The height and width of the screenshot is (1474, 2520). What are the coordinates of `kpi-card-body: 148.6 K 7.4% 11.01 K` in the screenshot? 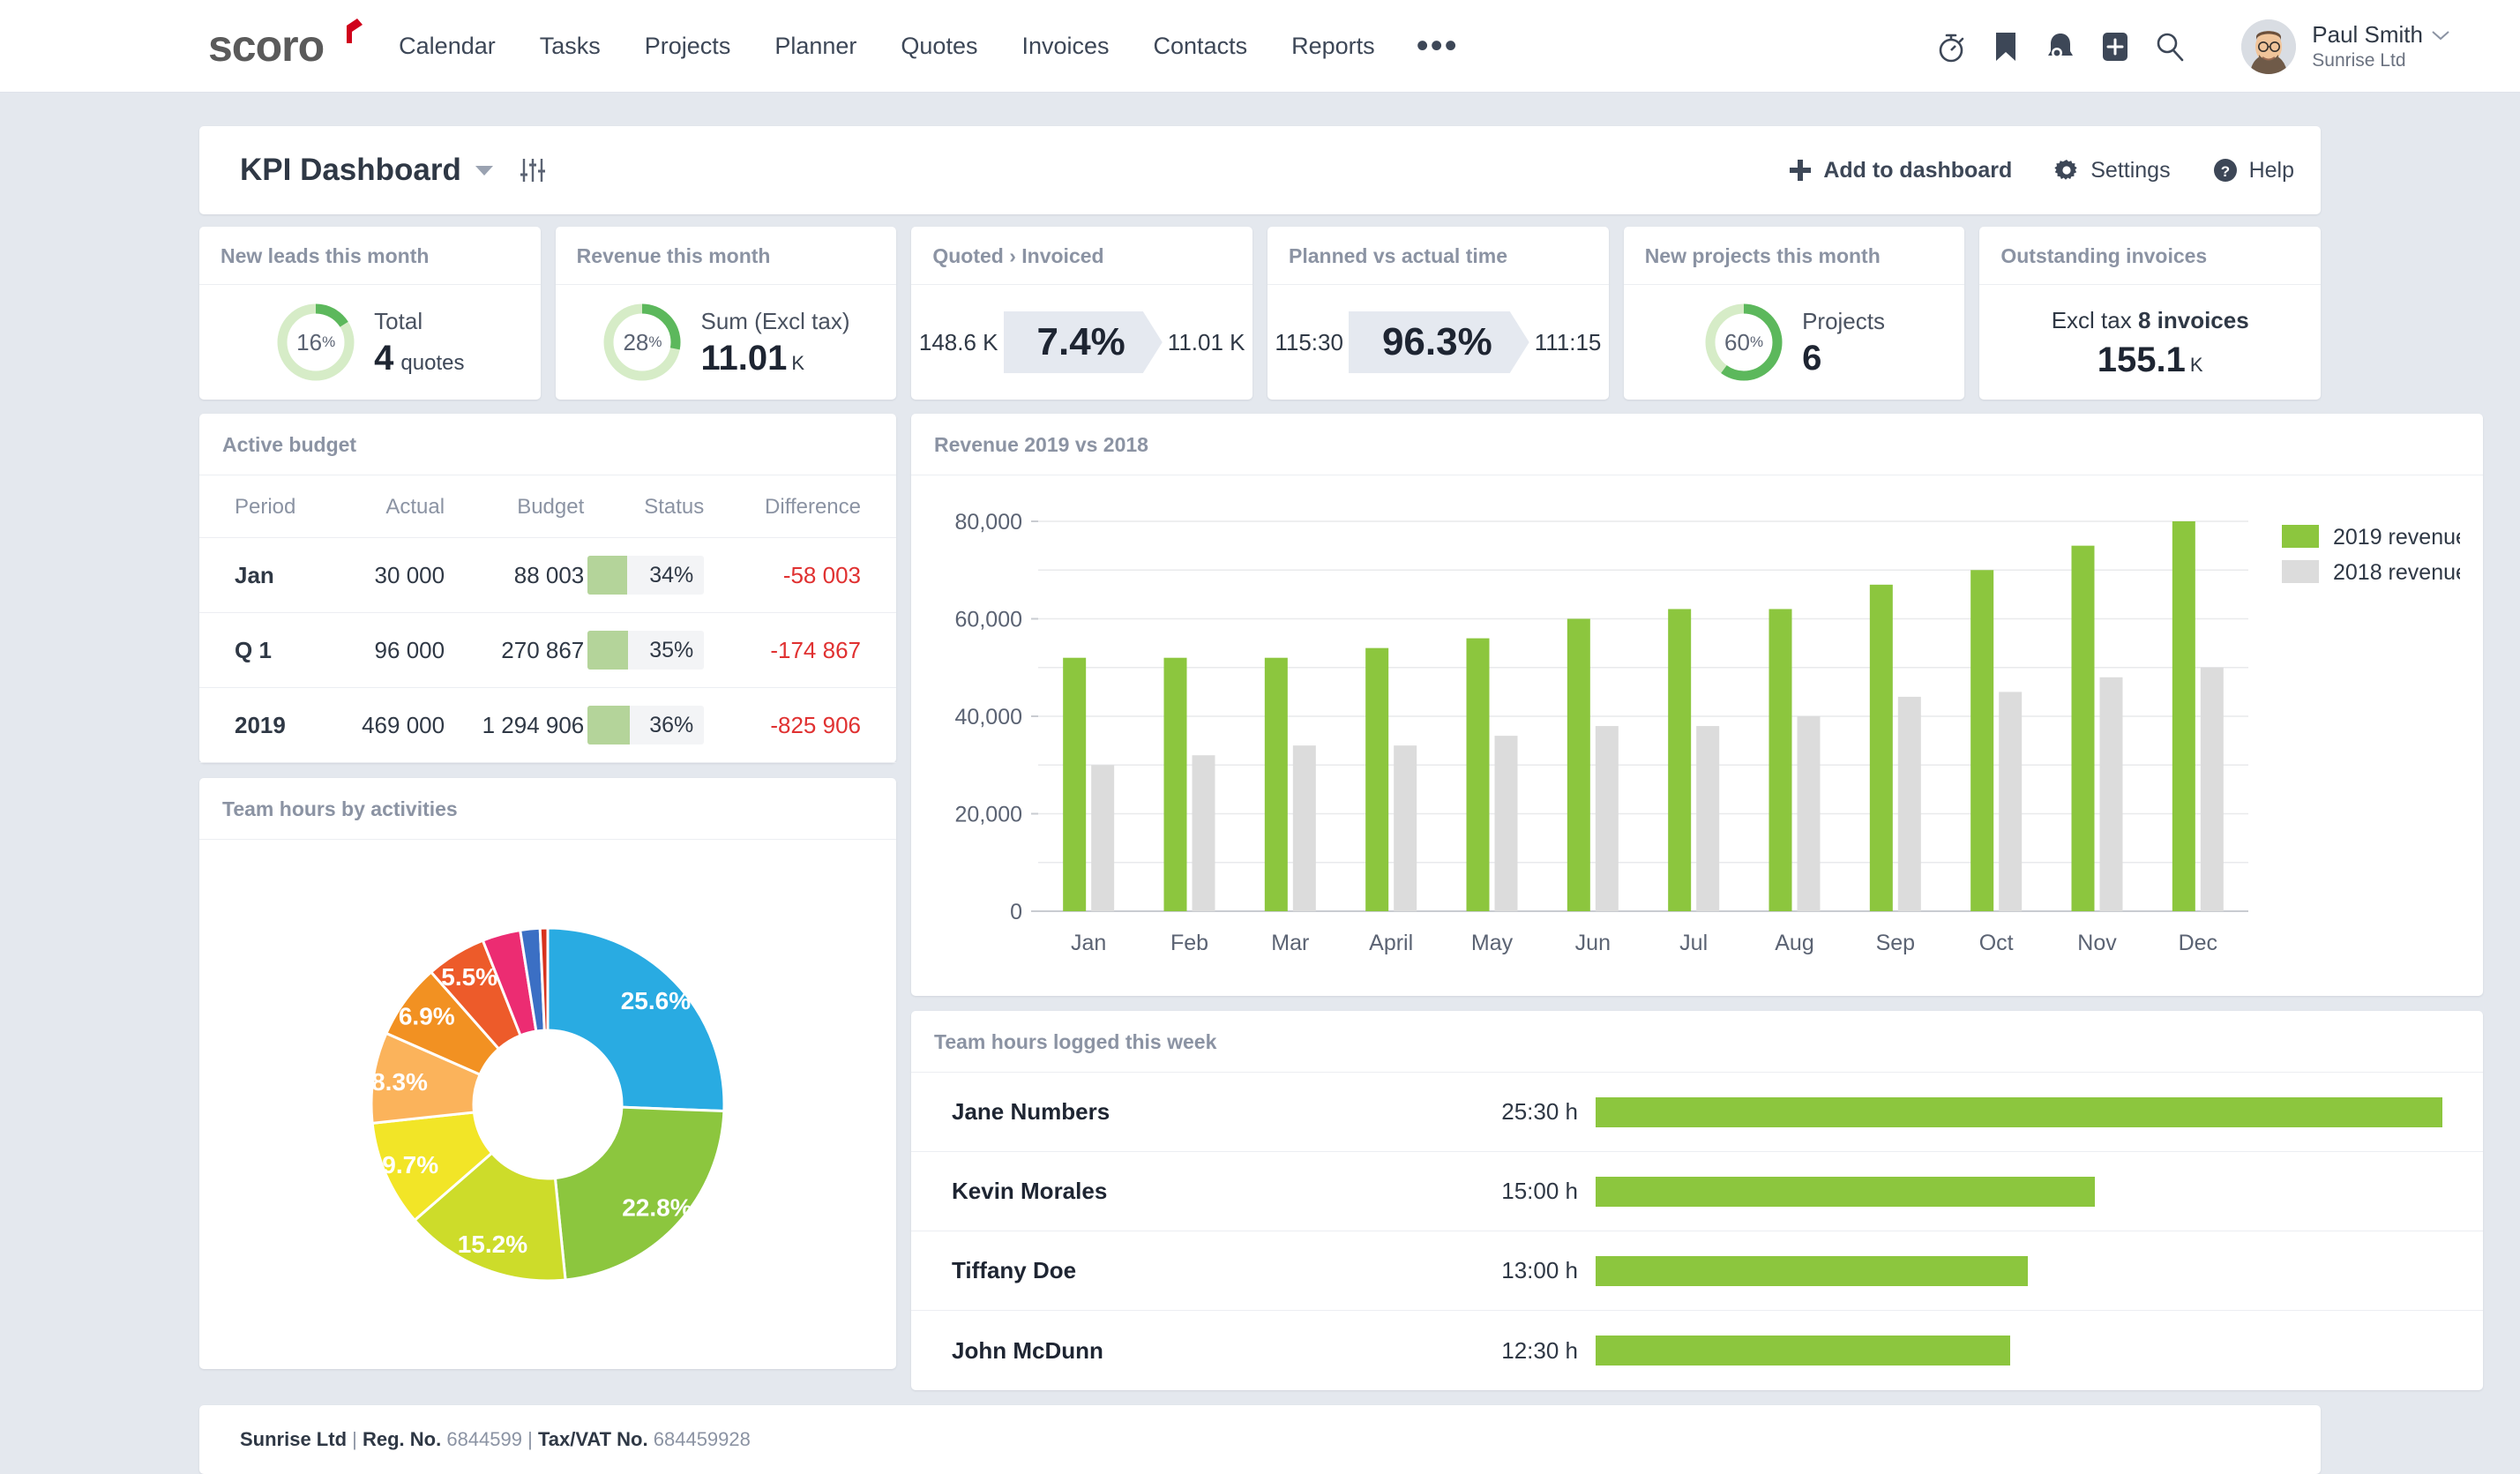 It's located at (1082, 342).